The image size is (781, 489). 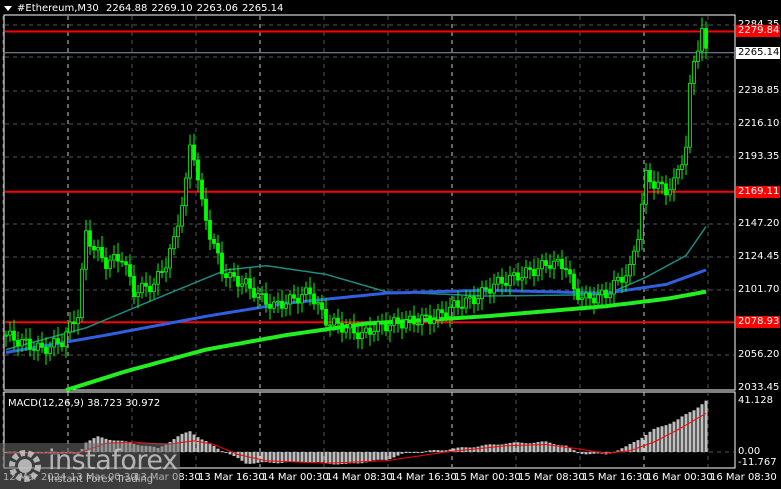 I want to click on time-axis-label: 15 Mar 00:30, so click(x=487, y=477).